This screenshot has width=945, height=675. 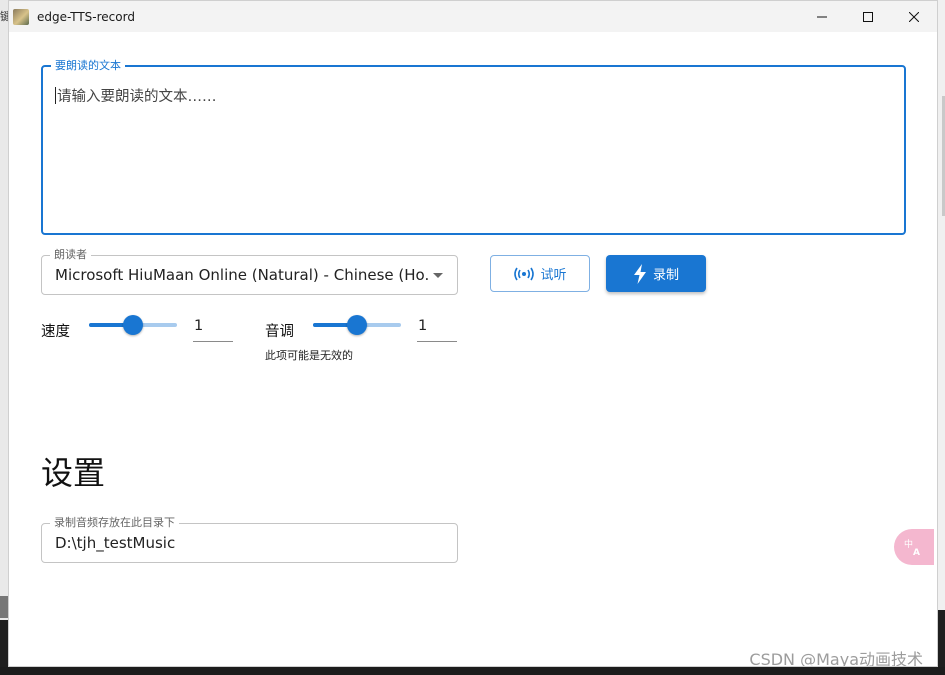 What do you see at coordinates (21, 16) in the screenshot?
I see `app-icon` at bounding box center [21, 16].